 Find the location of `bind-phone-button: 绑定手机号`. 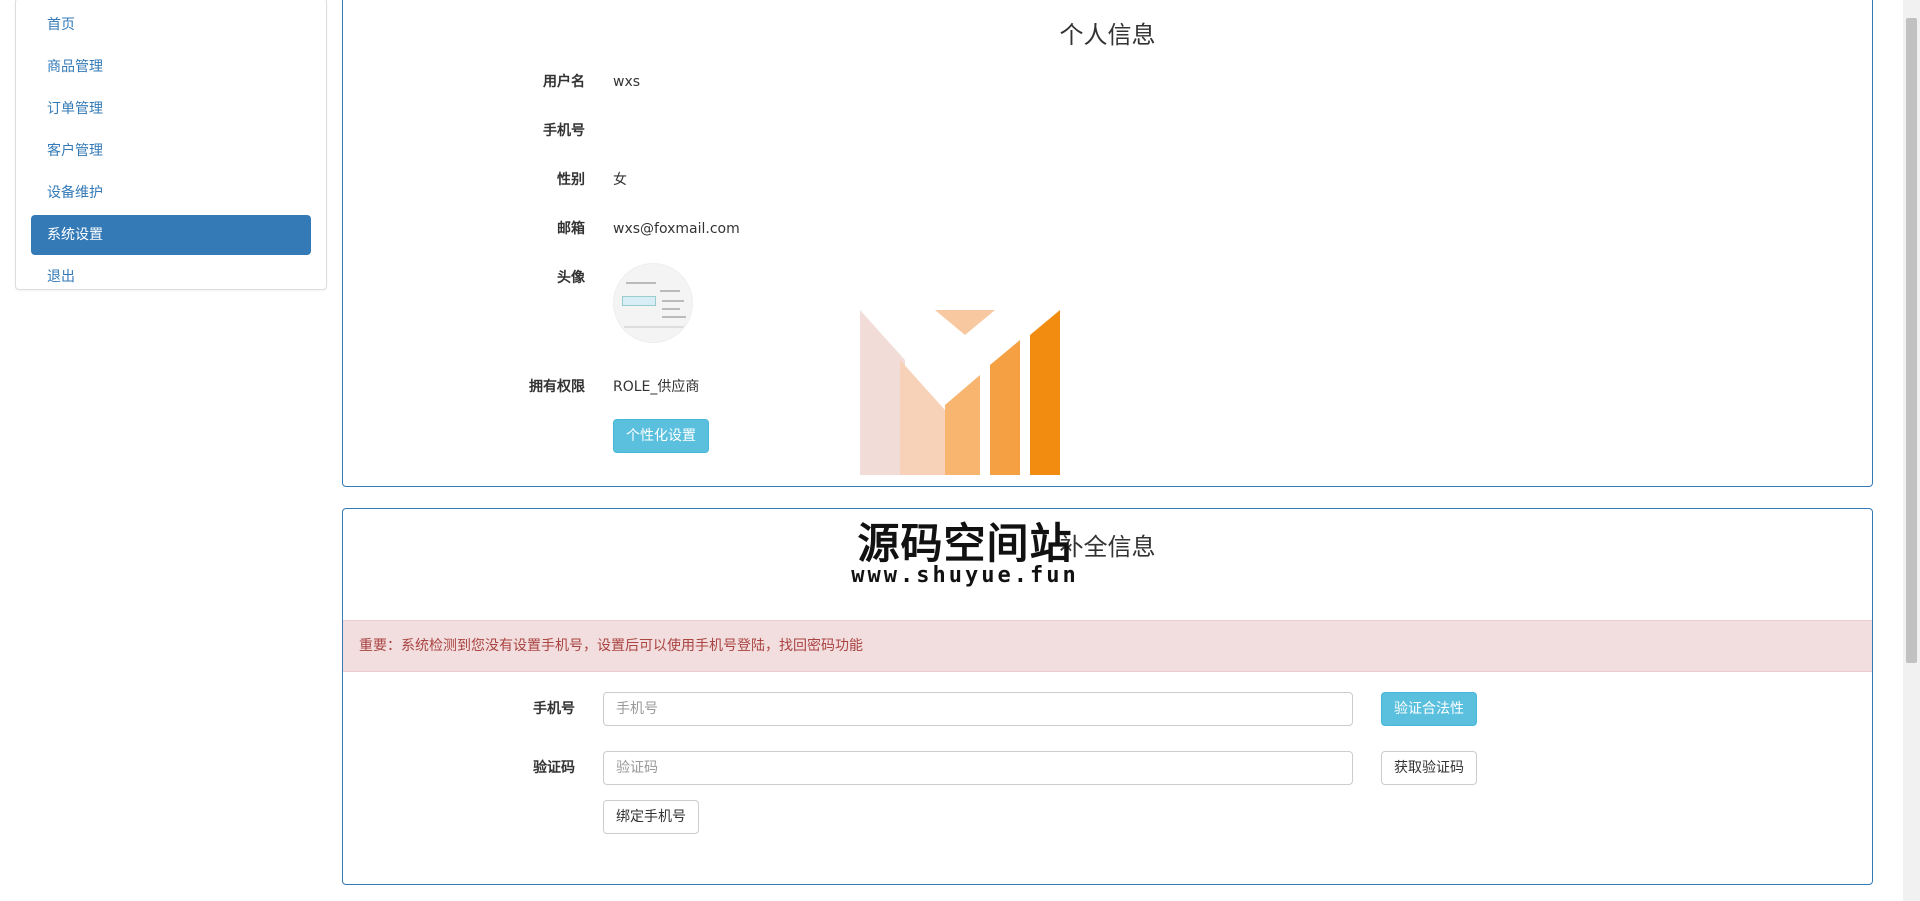

bind-phone-button: 绑定手机号 is located at coordinates (651, 817).